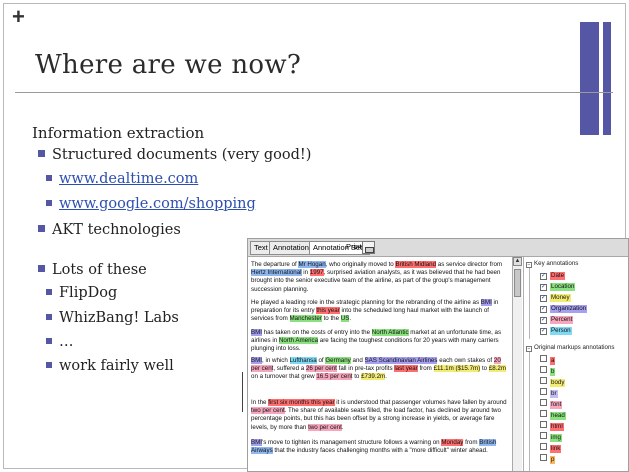  Describe the element at coordinates (552, 264) in the screenshot. I see `tree-key-annotations: − Key annotations` at that location.